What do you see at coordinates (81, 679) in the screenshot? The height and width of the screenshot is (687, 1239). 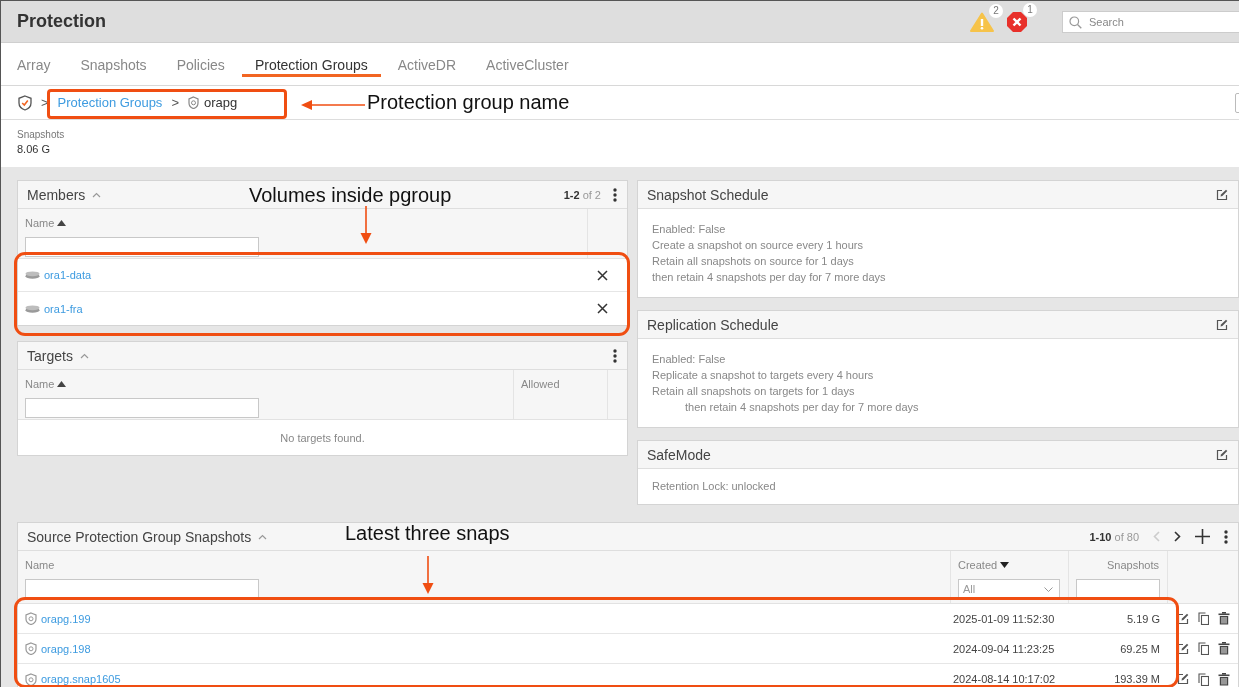 I see `snapshot-link: orapg.snap1605` at bounding box center [81, 679].